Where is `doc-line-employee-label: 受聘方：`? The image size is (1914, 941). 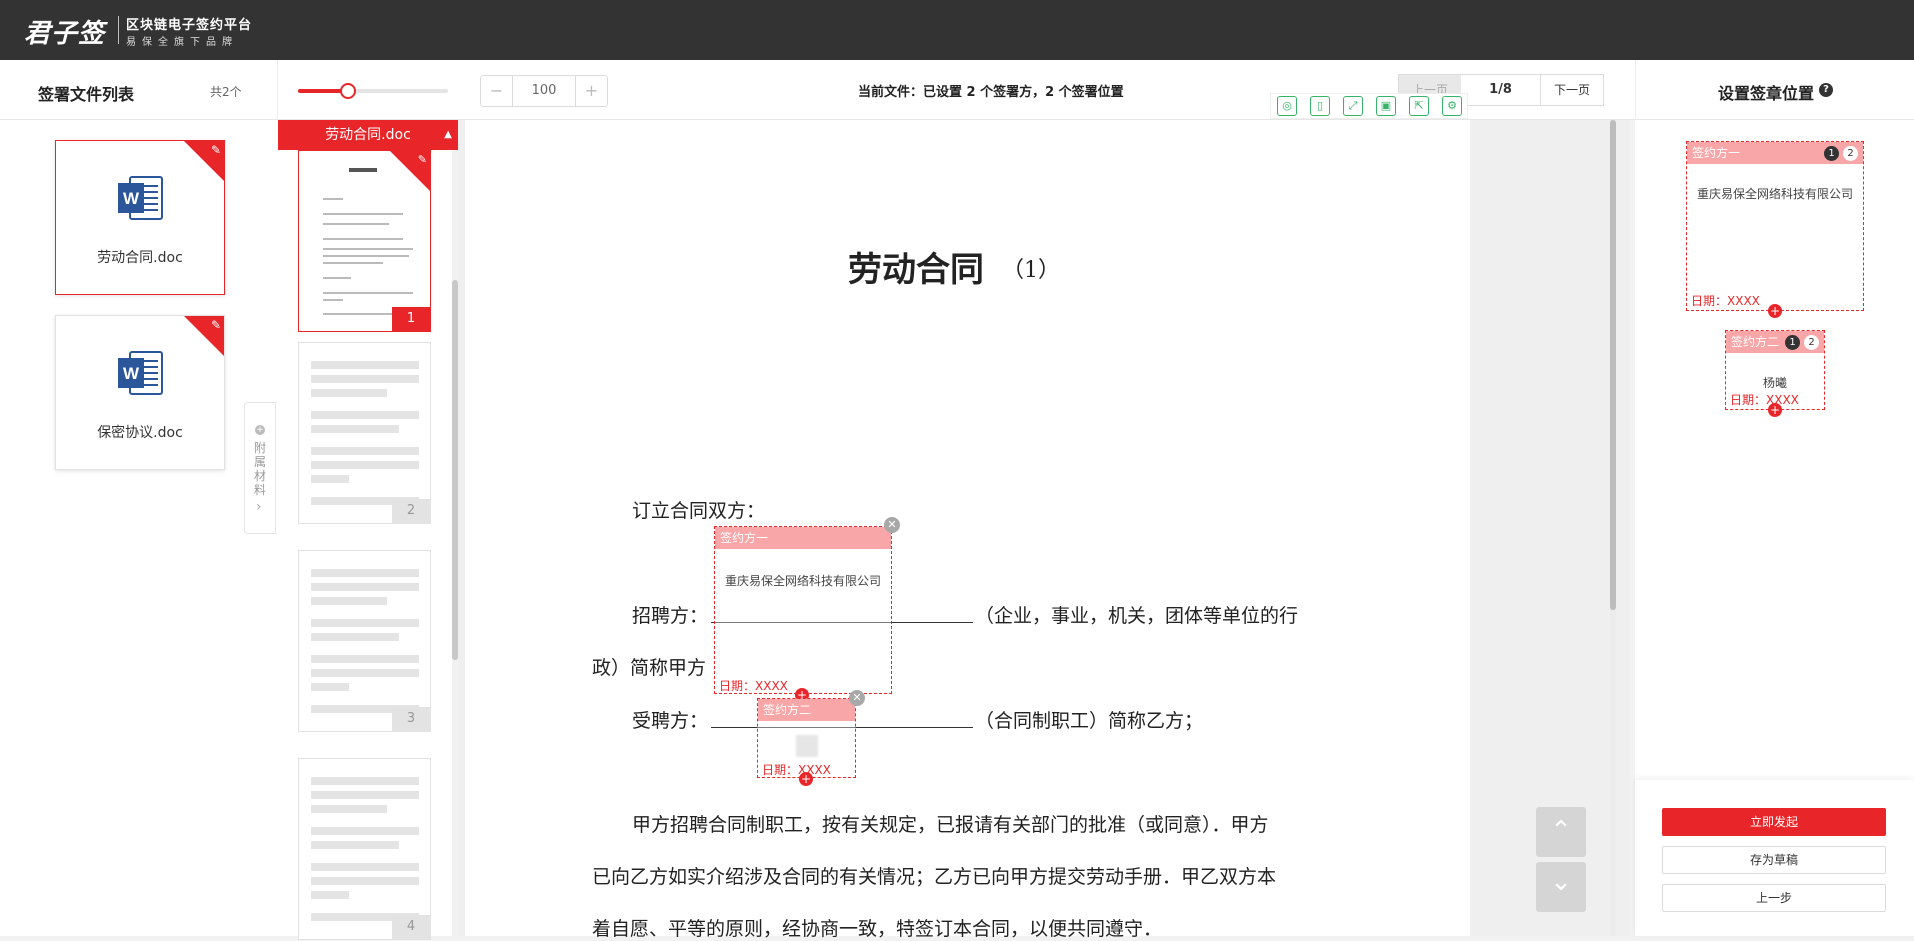
doc-line-employee-label: 受聘方： is located at coordinates (670, 721).